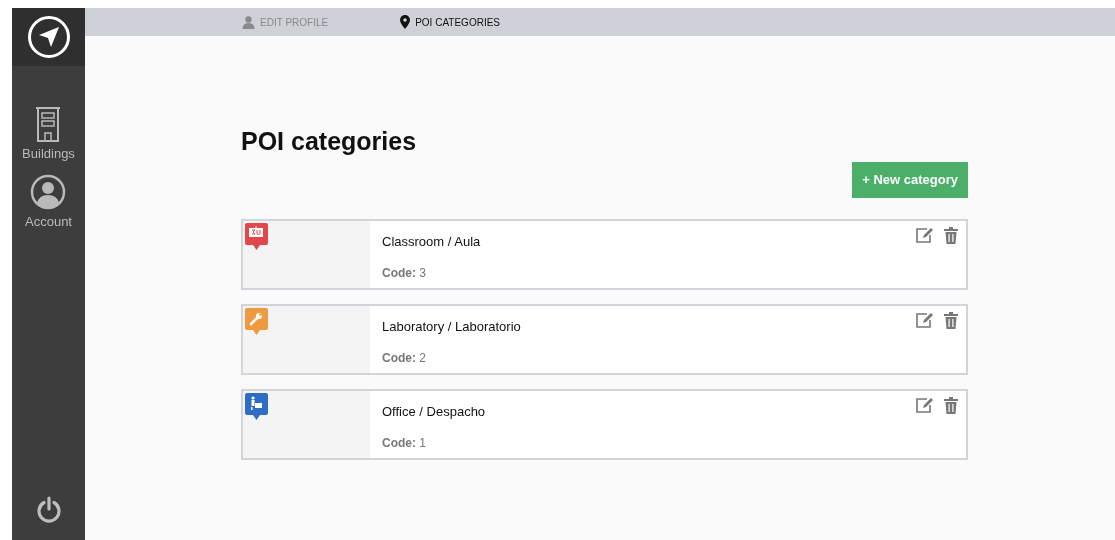 This screenshot has height=540, width=1115. What do you see at coordinates (248, 22) in the screenshot?
I see `person-icon` at bounding box center [248, 22].